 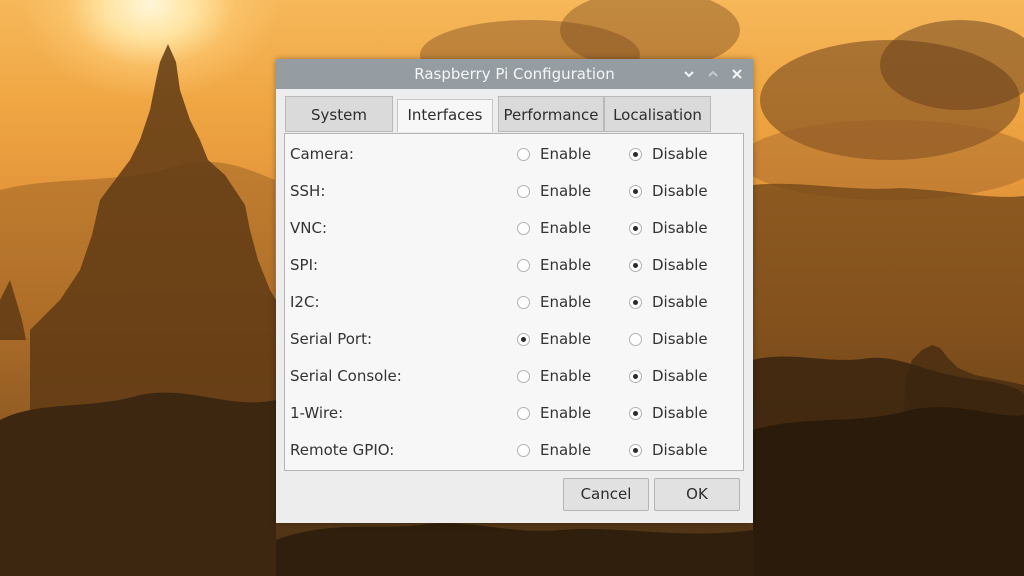 I want to click on interface-label: VNC:, so click(x=309, y=228).